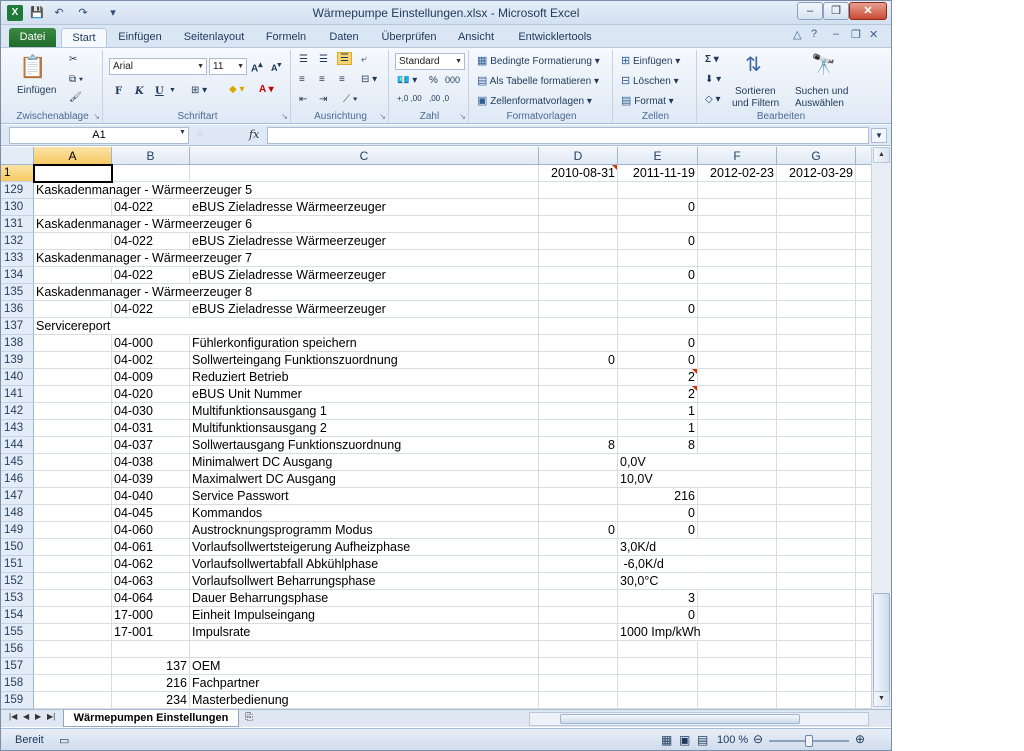 Image resolution: width=1024 pixels, height=751 pixels. I want to click on decrease-indent-icon: ⇤, so click(303, 99).